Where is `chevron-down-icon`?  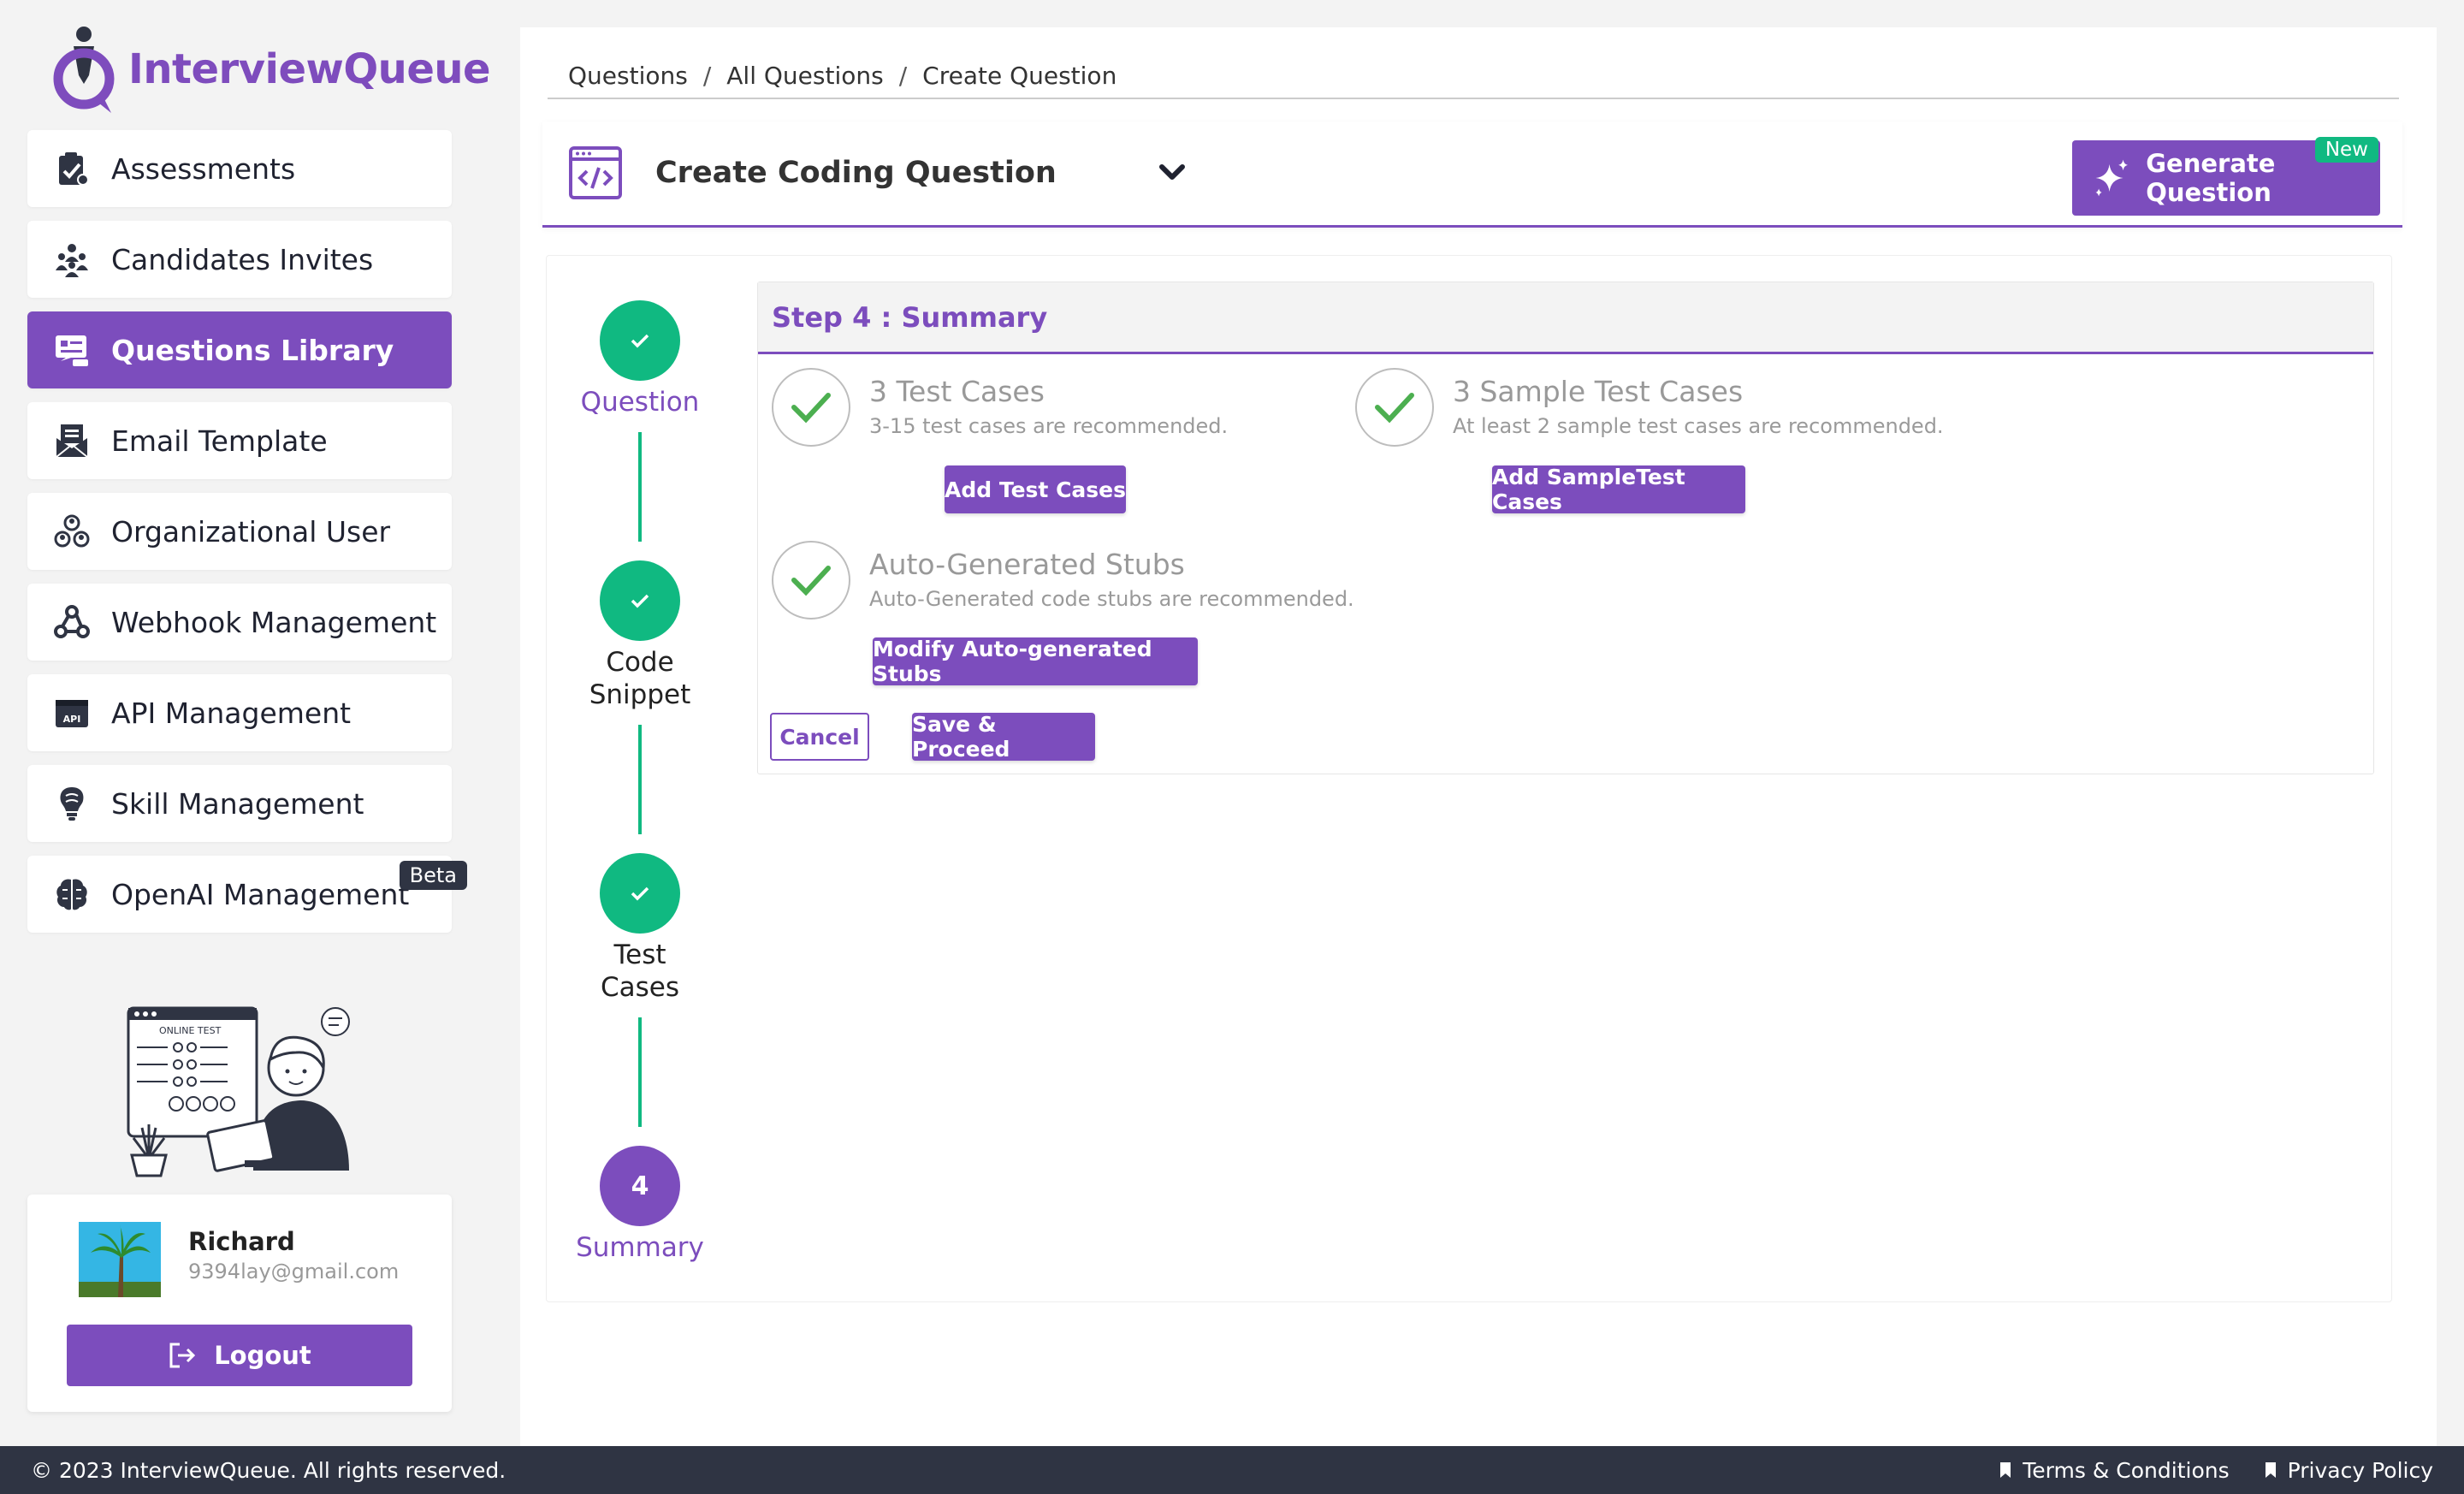 chevron-down-icon is located at coordinates (1172, 173).